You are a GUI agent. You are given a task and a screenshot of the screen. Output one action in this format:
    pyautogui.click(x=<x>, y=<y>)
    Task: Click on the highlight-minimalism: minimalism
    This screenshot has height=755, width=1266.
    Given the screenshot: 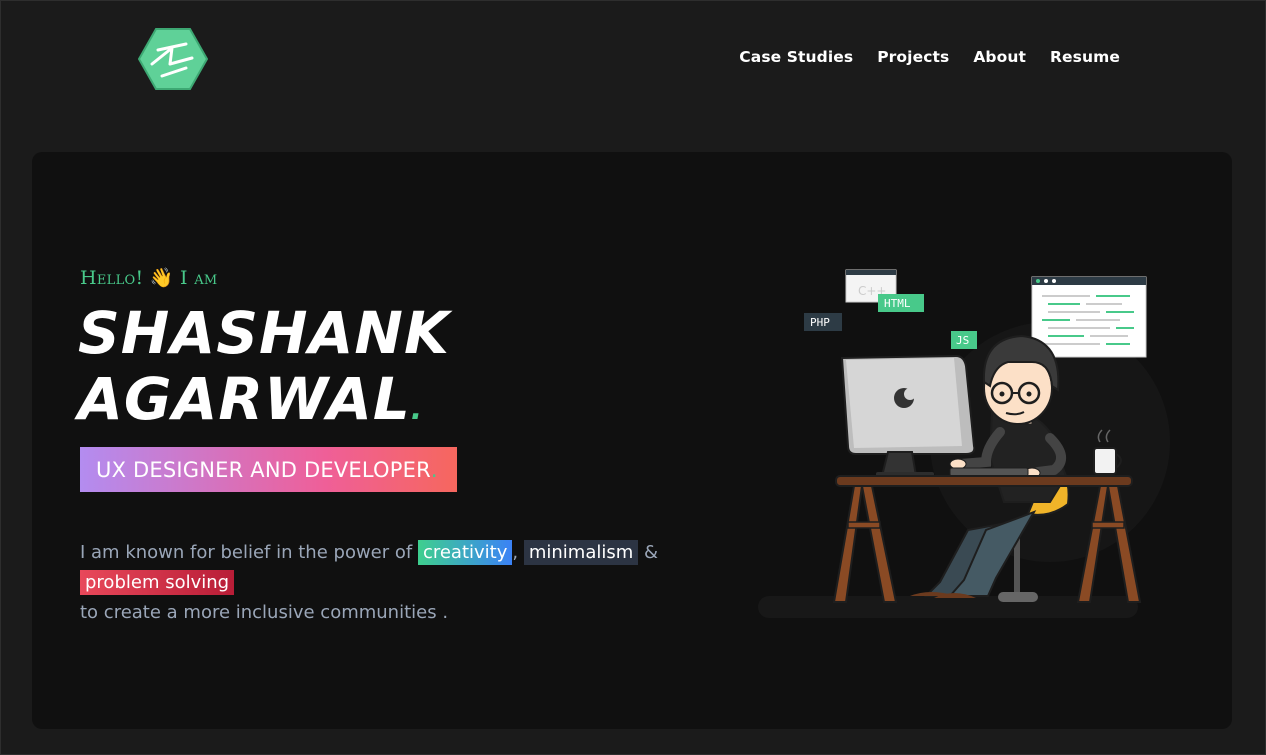 What is the action you would take?
    pyautogui.click(x=581, y=552)
    